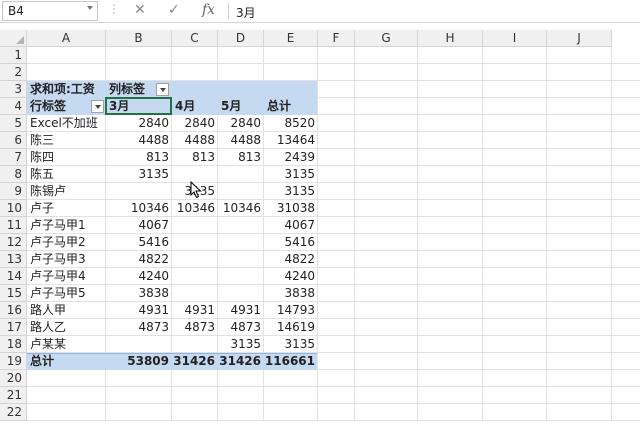 The height and width of the screenshot is (436, 640). What do you see at coordinates (246, 12) in the screenshot?
I see `formula-input: 3月` at bounding box center [246, 12].